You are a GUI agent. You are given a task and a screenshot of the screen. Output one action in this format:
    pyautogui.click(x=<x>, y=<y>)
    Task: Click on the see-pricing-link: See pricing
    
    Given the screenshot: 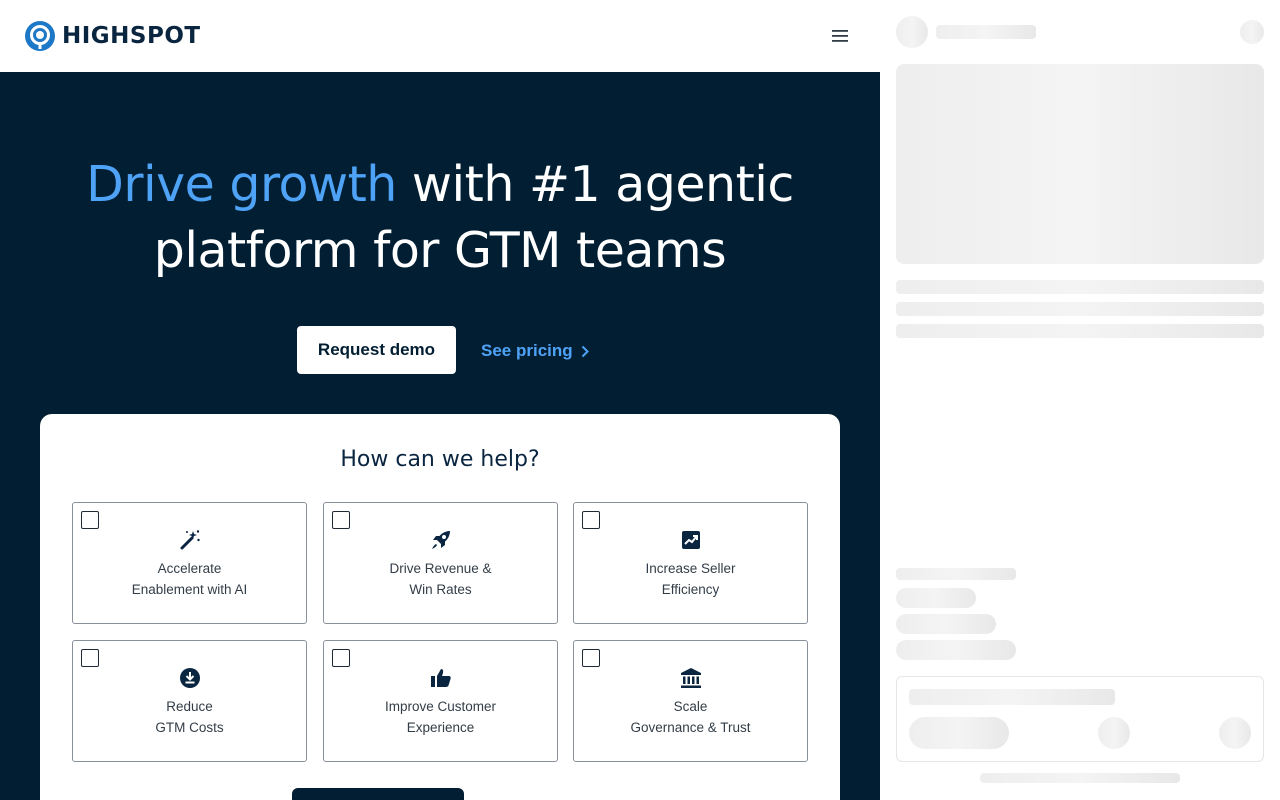 What is the action you would take?
    pyautogui.click(x=535, y=351)
    